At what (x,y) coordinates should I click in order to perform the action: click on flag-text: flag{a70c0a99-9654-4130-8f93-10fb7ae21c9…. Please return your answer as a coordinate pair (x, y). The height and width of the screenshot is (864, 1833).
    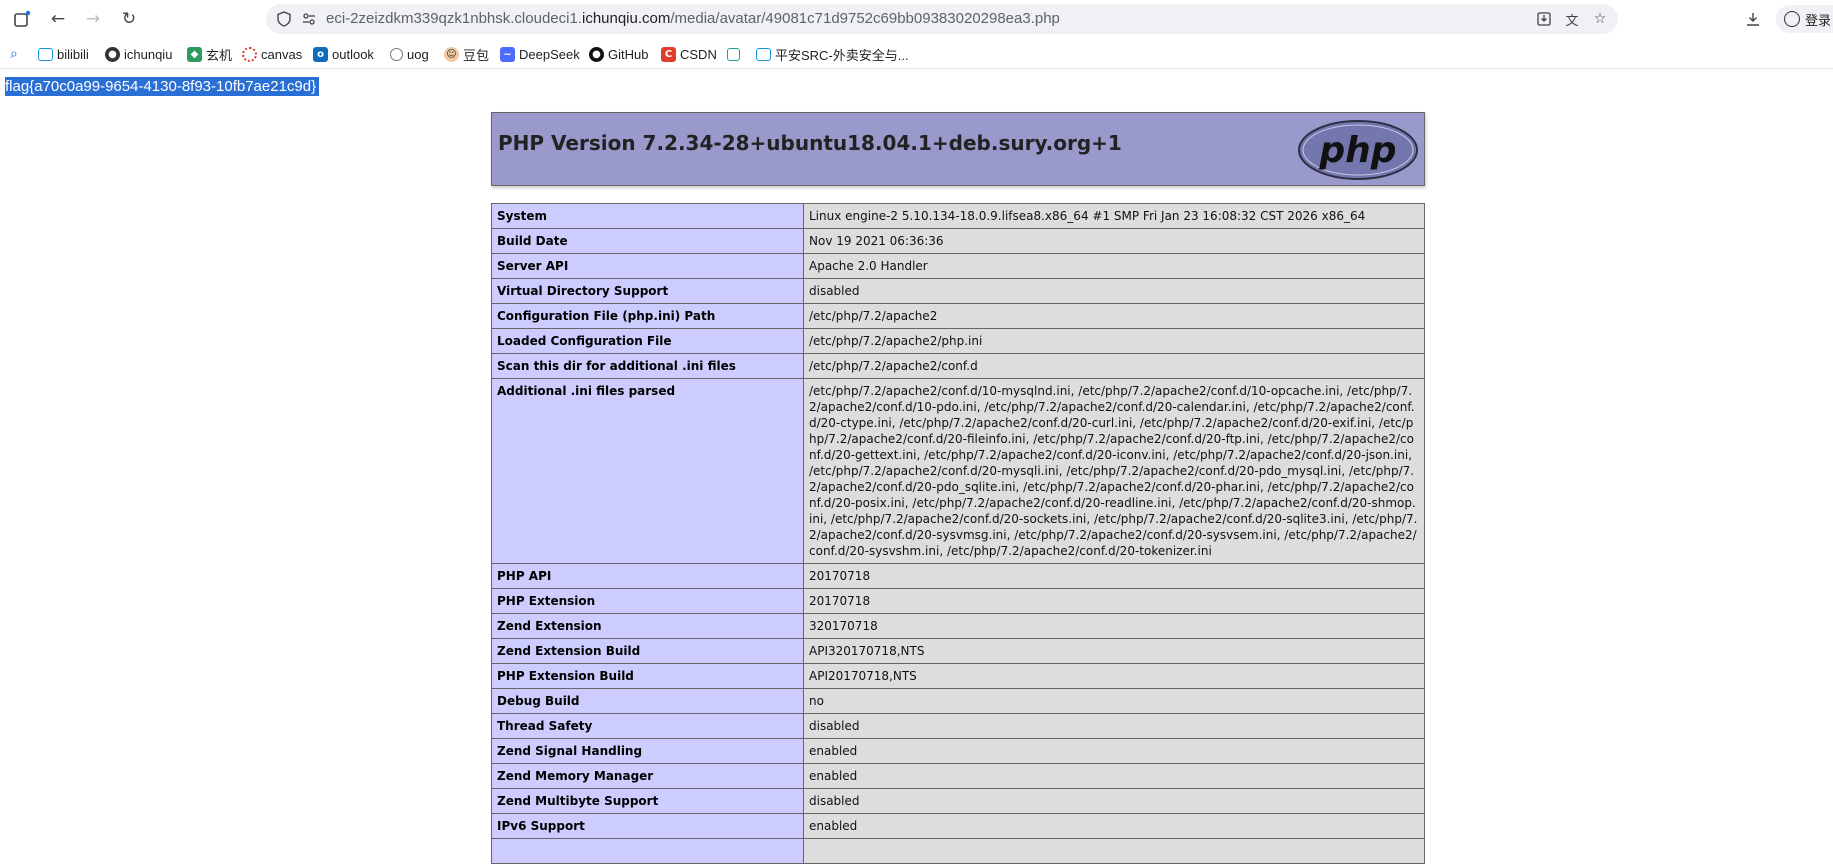
    Looking at the image, I should click on (162, 86).